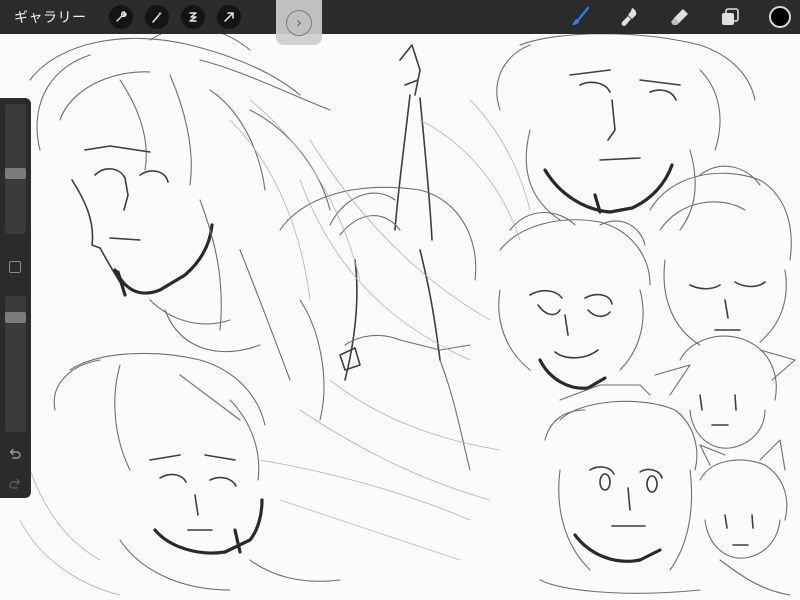 This screenshot has width=800, height=600. I want to click on layers-tool, so click(730, 17).